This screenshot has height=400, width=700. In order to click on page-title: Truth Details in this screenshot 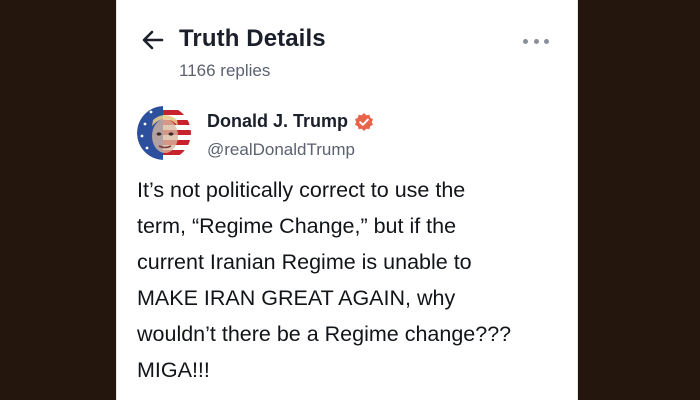, I will do `click(252, 38)`.